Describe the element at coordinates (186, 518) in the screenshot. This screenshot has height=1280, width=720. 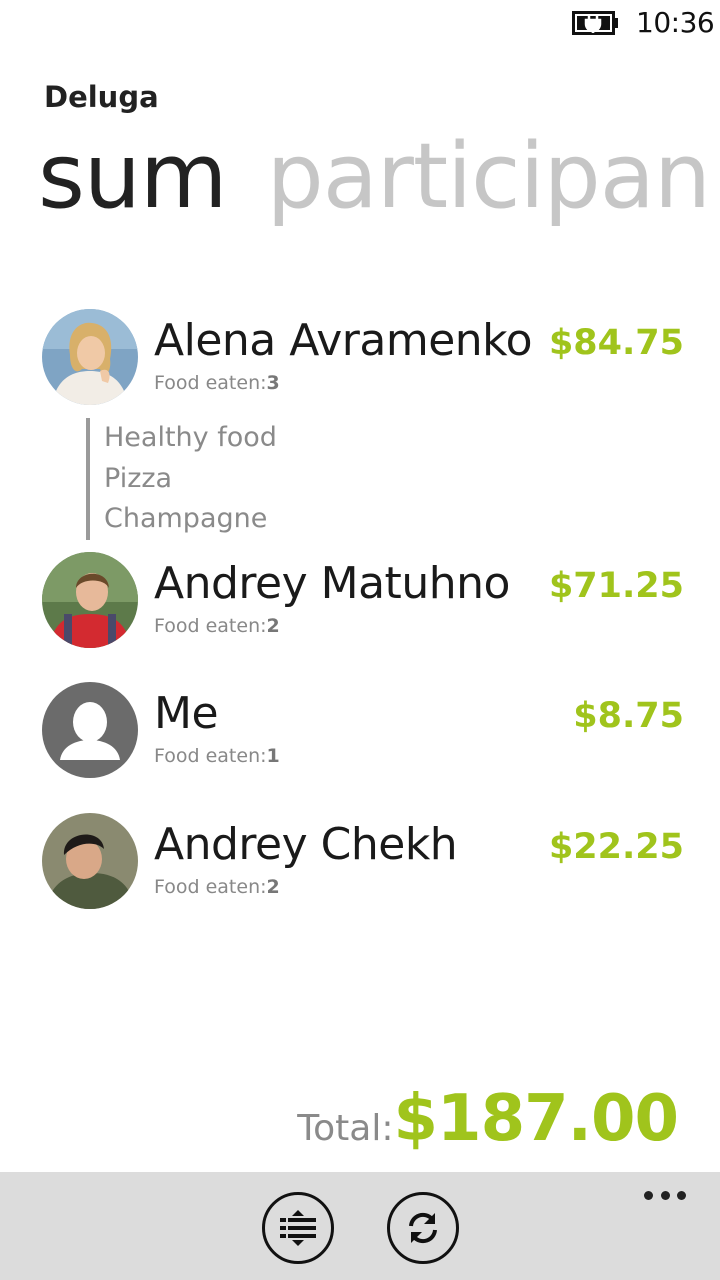
I see `food-item: Champagne` at that location.